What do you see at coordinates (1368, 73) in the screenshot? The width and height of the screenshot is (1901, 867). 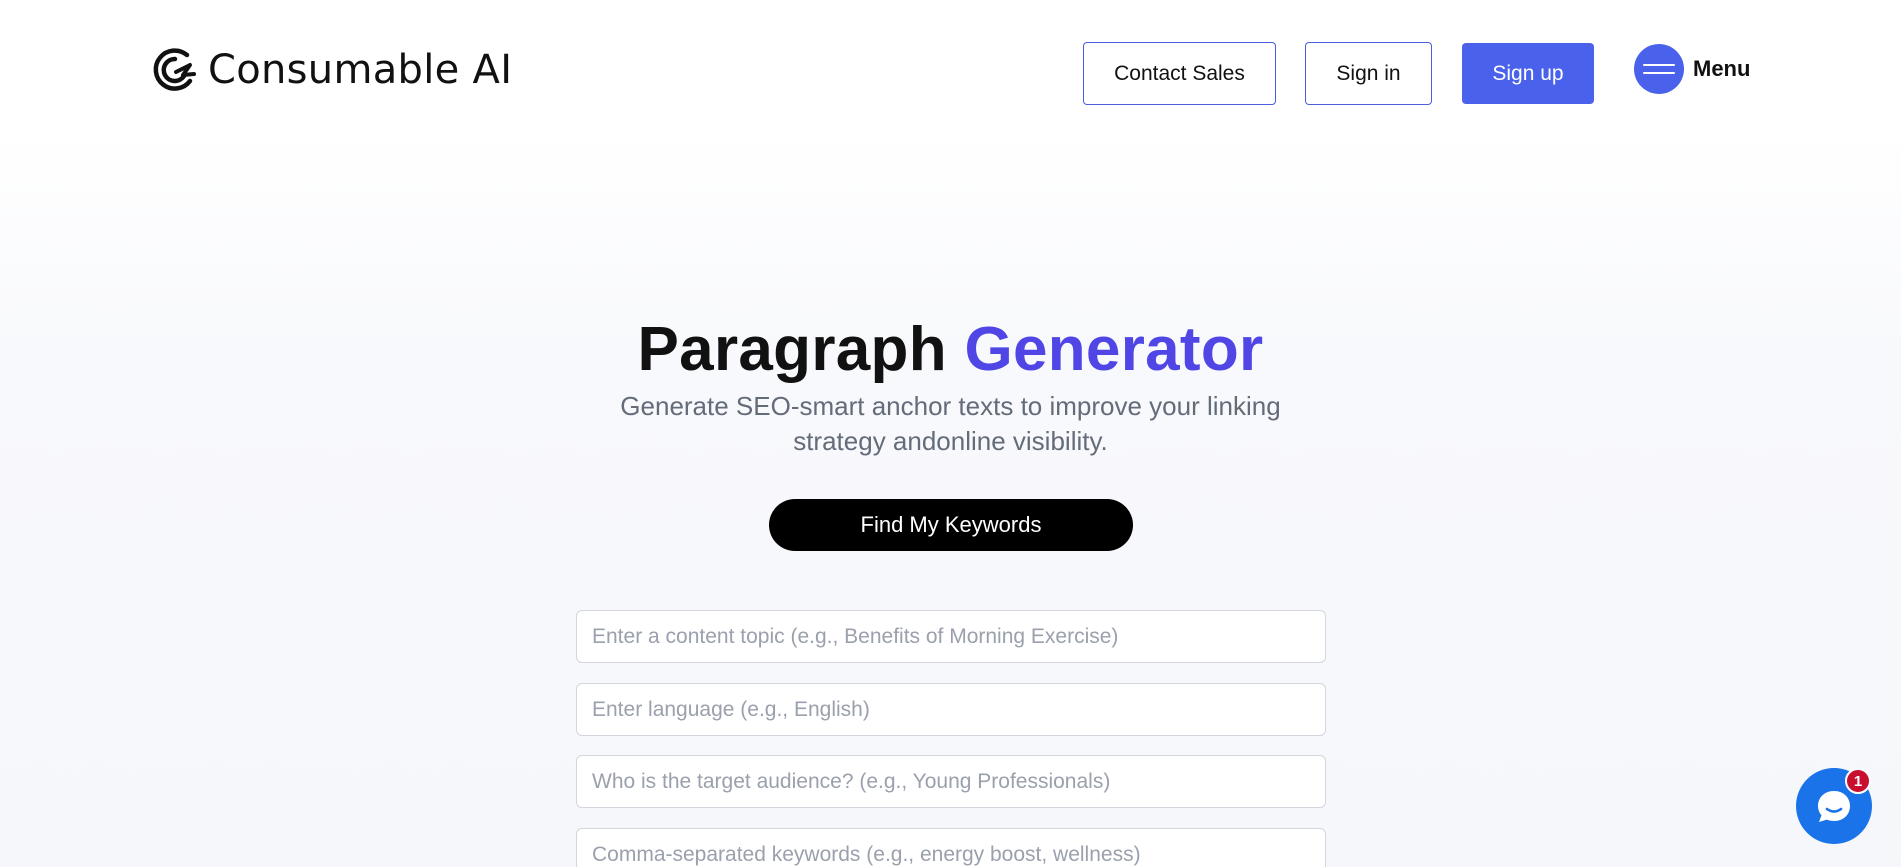 I see `sign-in-button: Sign in` at bounding box center [1368, 73].